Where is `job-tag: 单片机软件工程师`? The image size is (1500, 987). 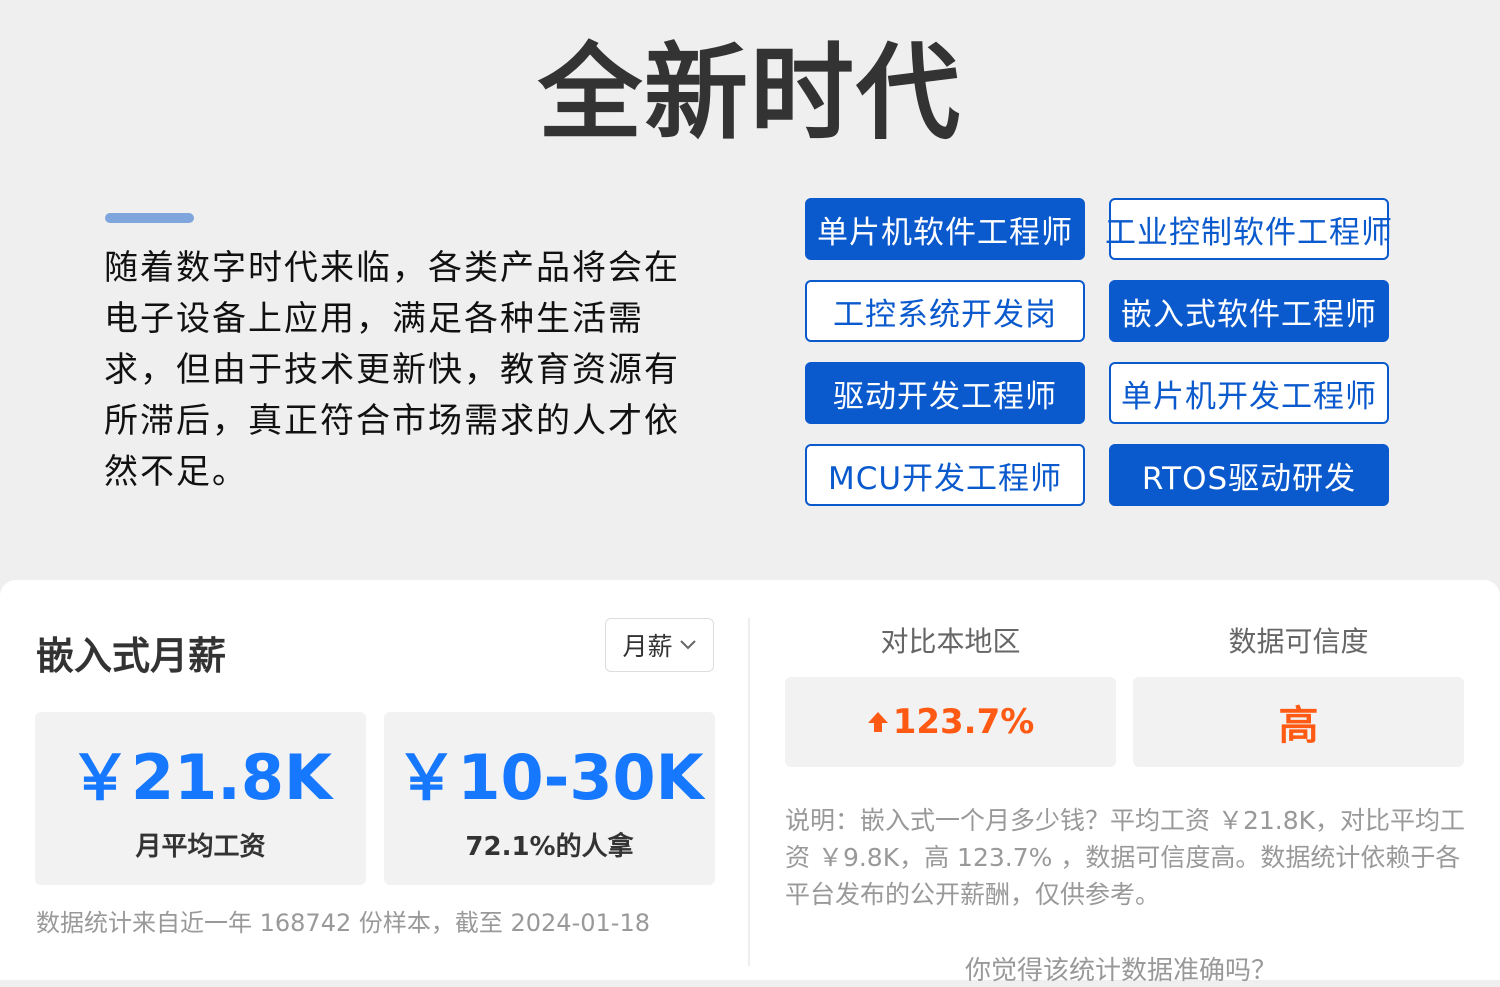 job-tag: 单片机软件工程师 is located at coordinates (945, 229).